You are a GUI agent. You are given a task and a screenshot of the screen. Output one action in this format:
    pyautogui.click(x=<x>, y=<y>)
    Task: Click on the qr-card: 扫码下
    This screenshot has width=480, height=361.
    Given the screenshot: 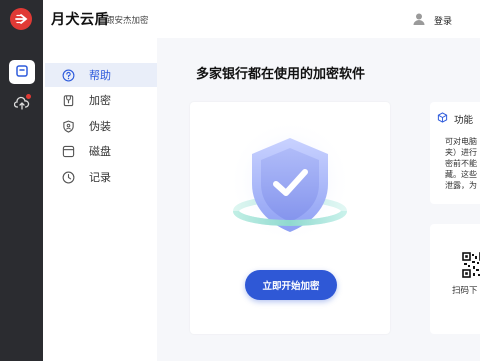 What is the action you would take?
    pyautogui.click(x=455, y=279)
    